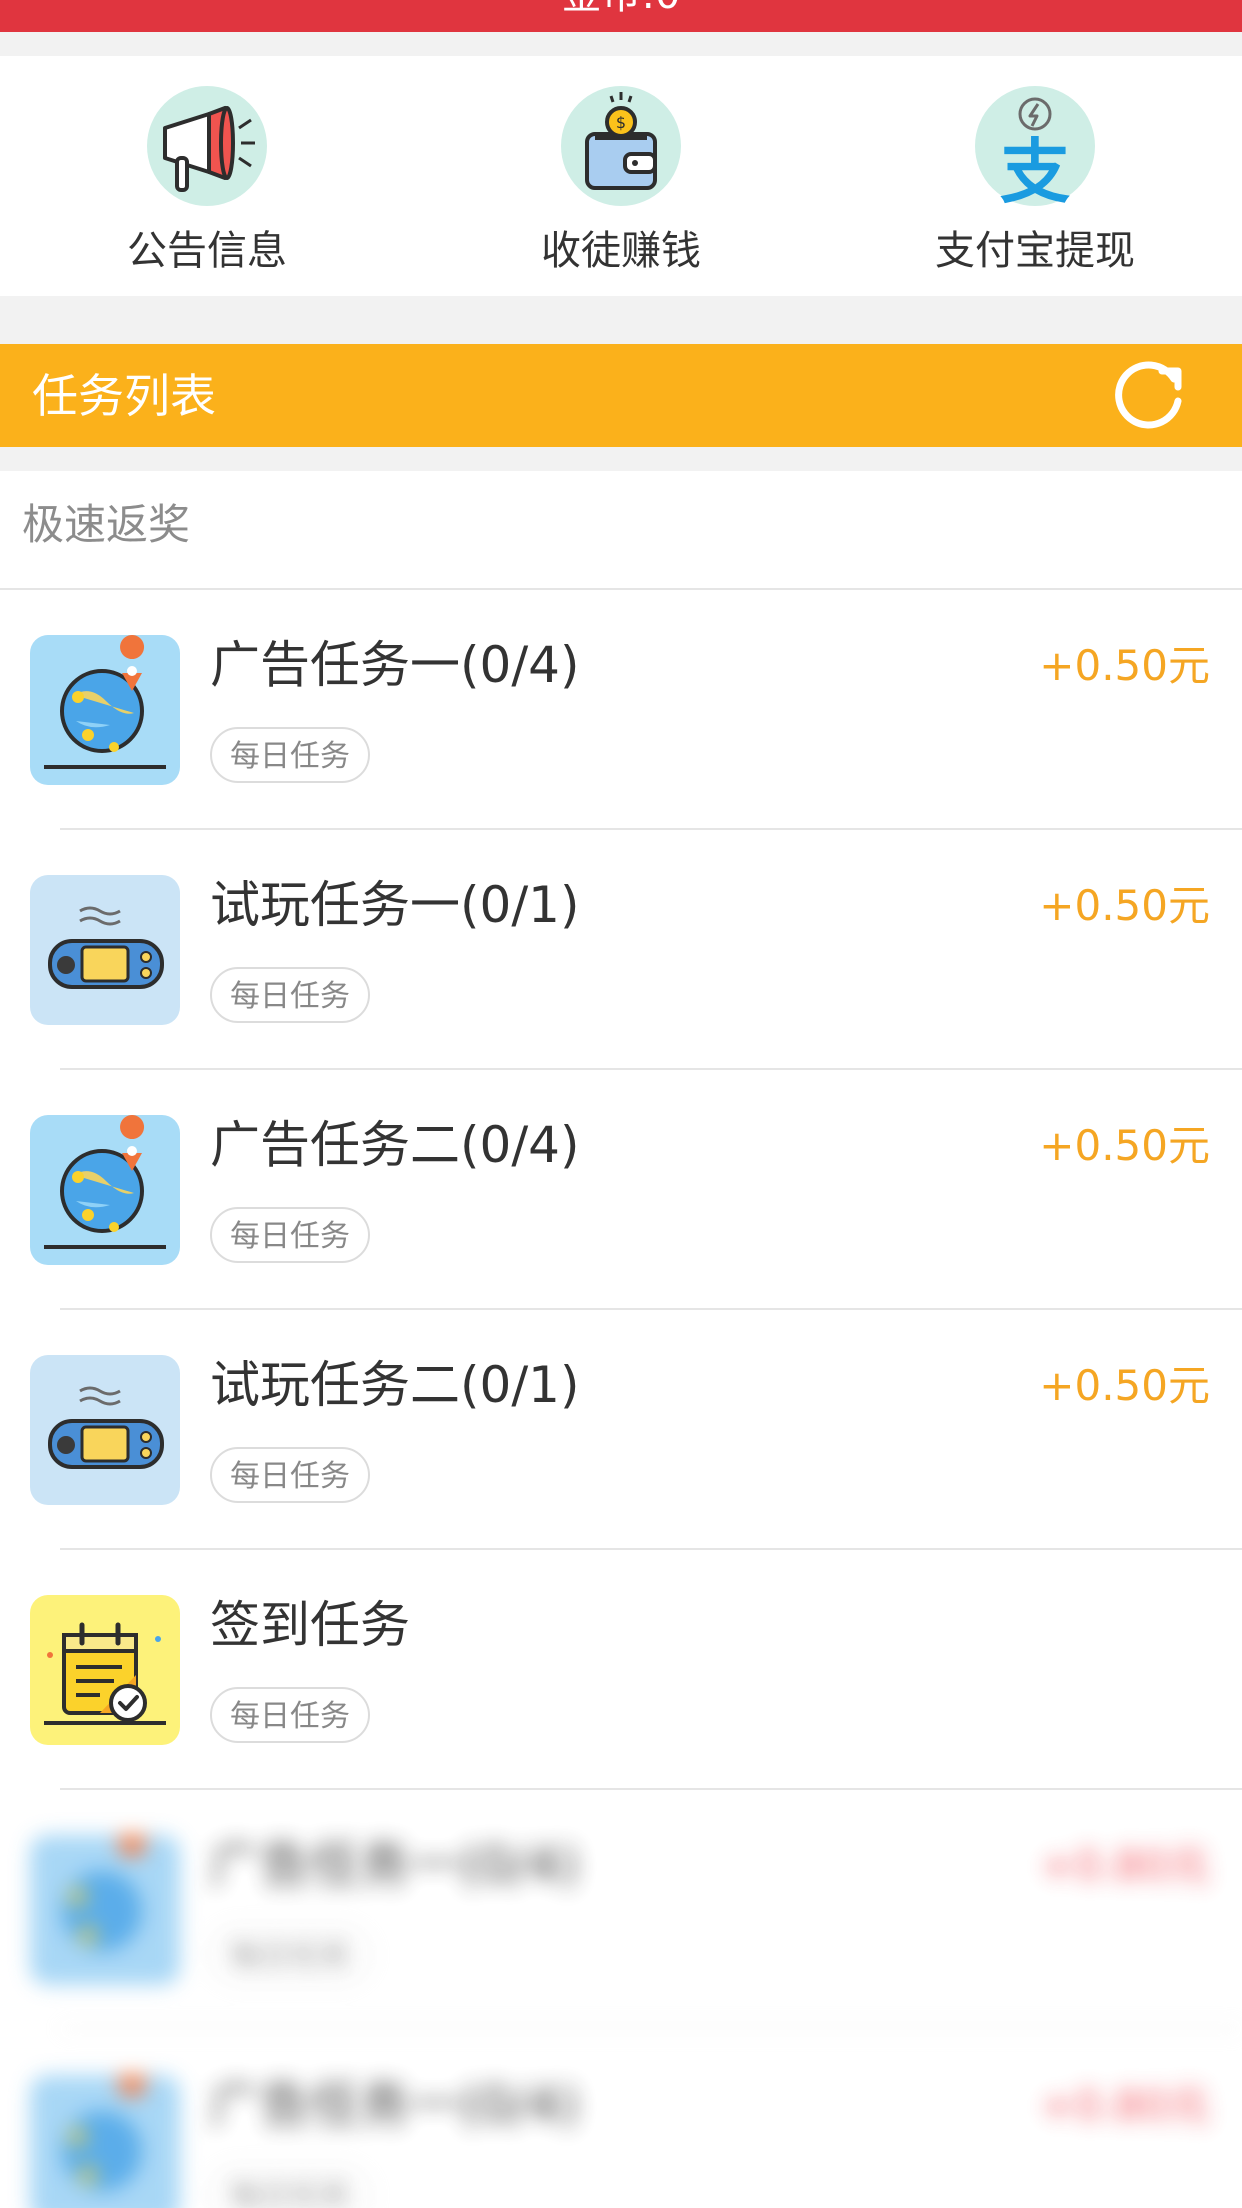 This screenshot has width=1242, height=2208. What do you see at coordinates (1035, 168) in the screenshot?
I see `svg-text: 支` at bounding box center [1035, 168].